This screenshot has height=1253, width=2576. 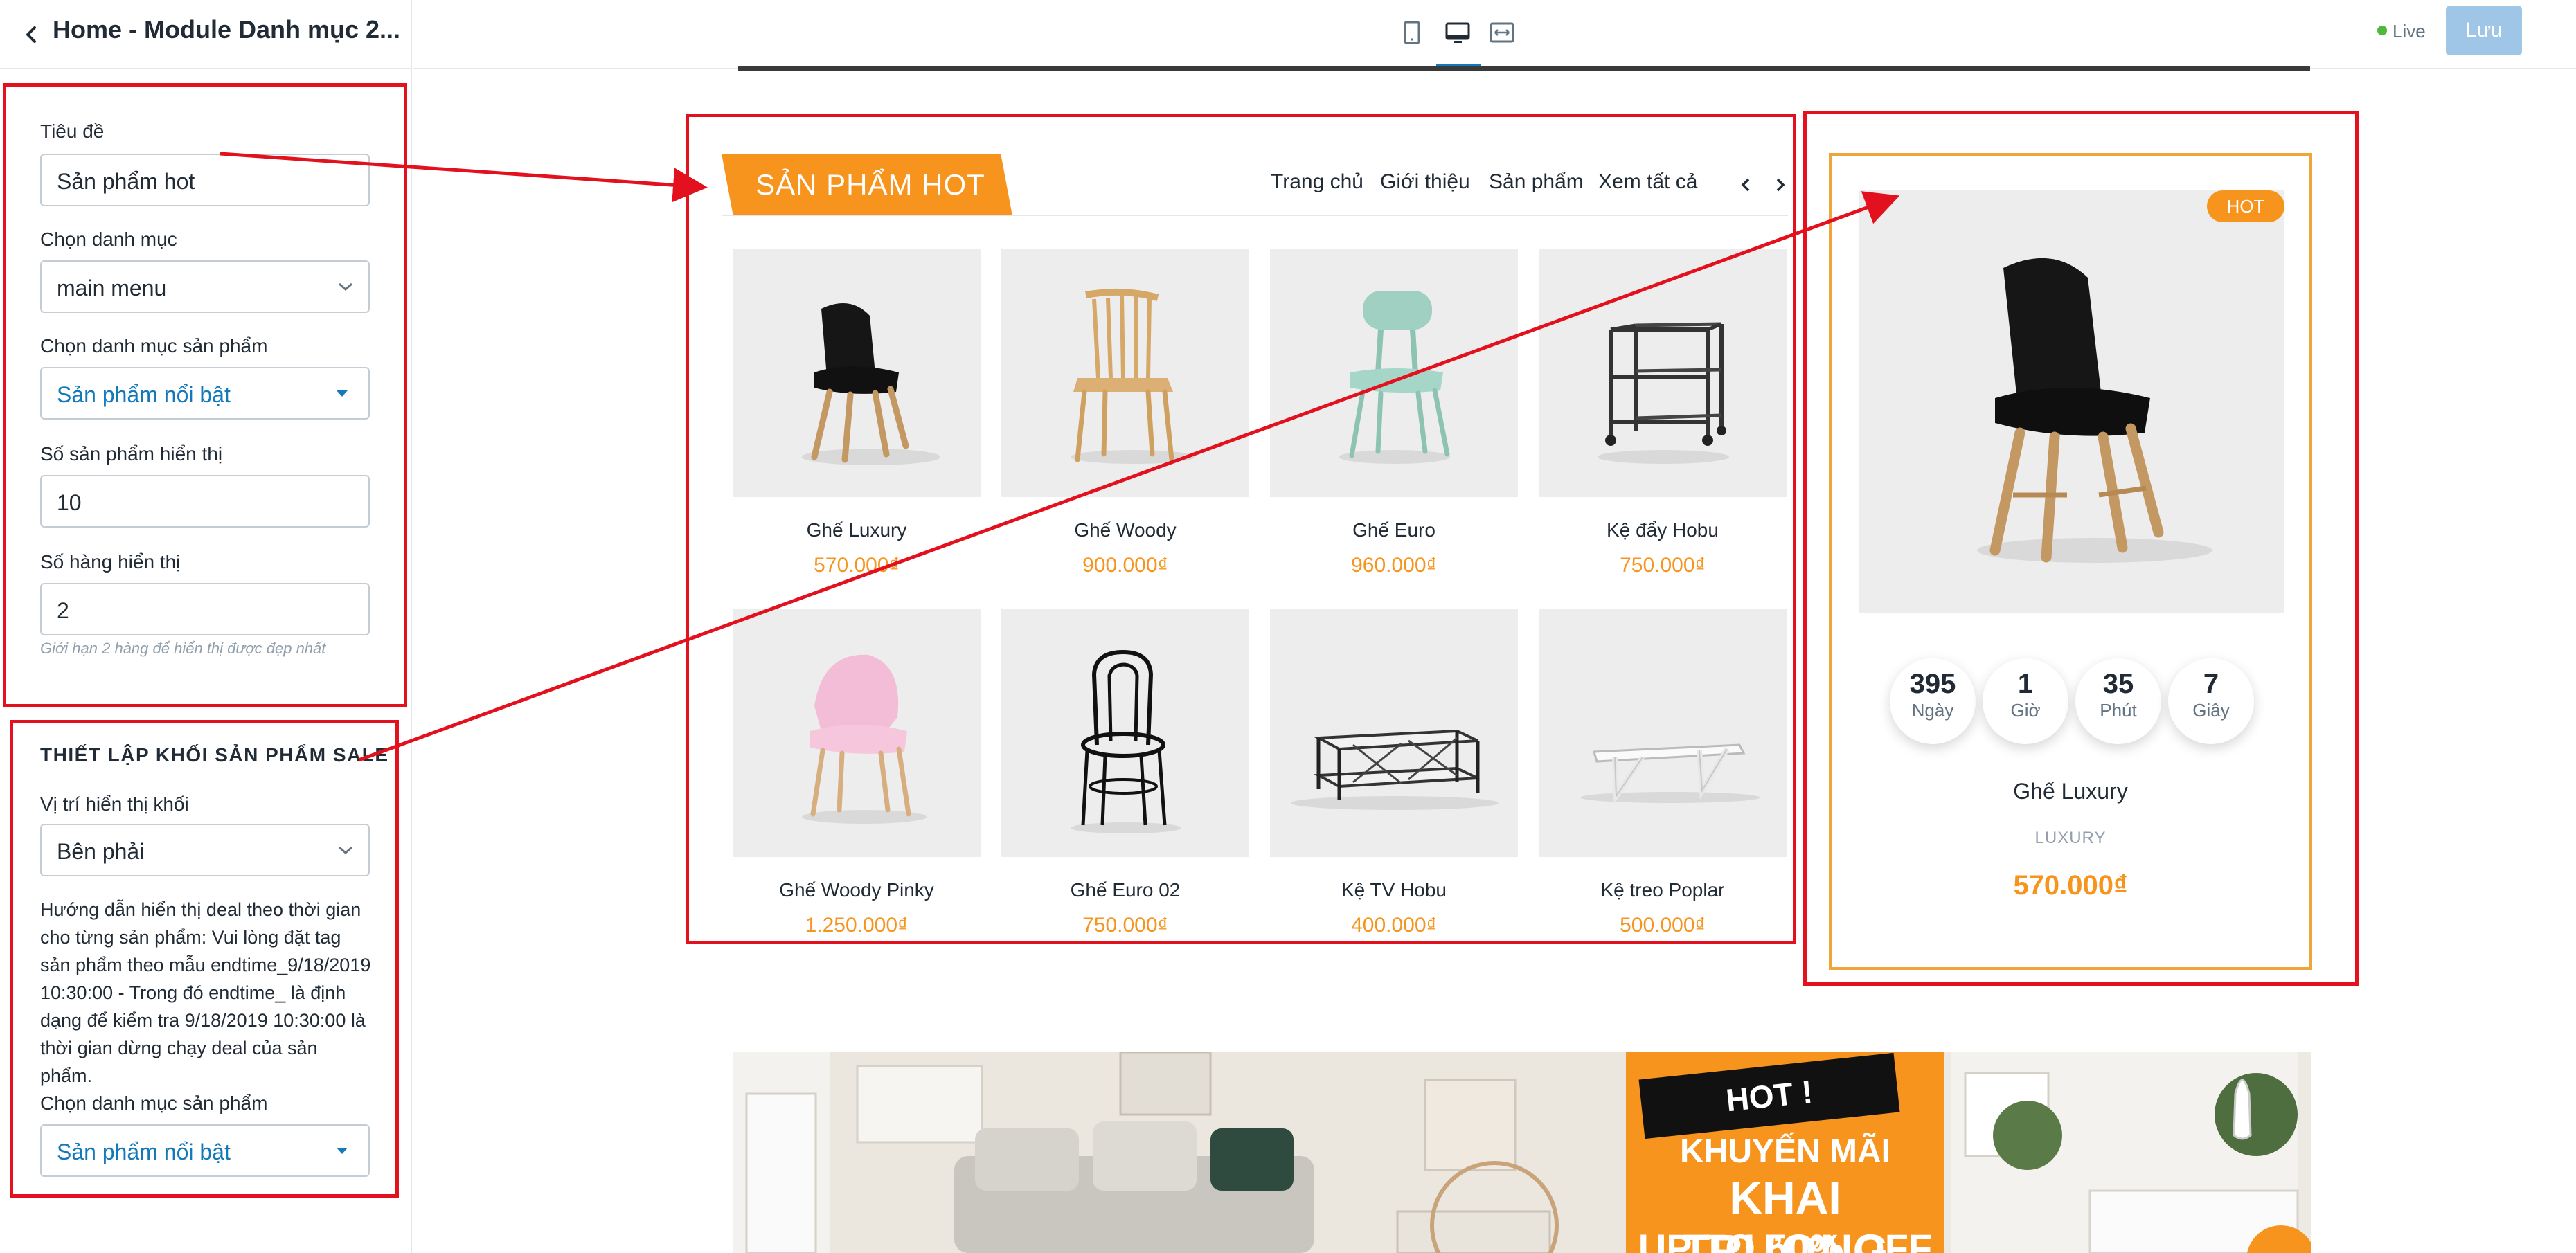 I want to click on sale-category-value: Sản phẩm nổi bật, so click(x=144, y=1151).